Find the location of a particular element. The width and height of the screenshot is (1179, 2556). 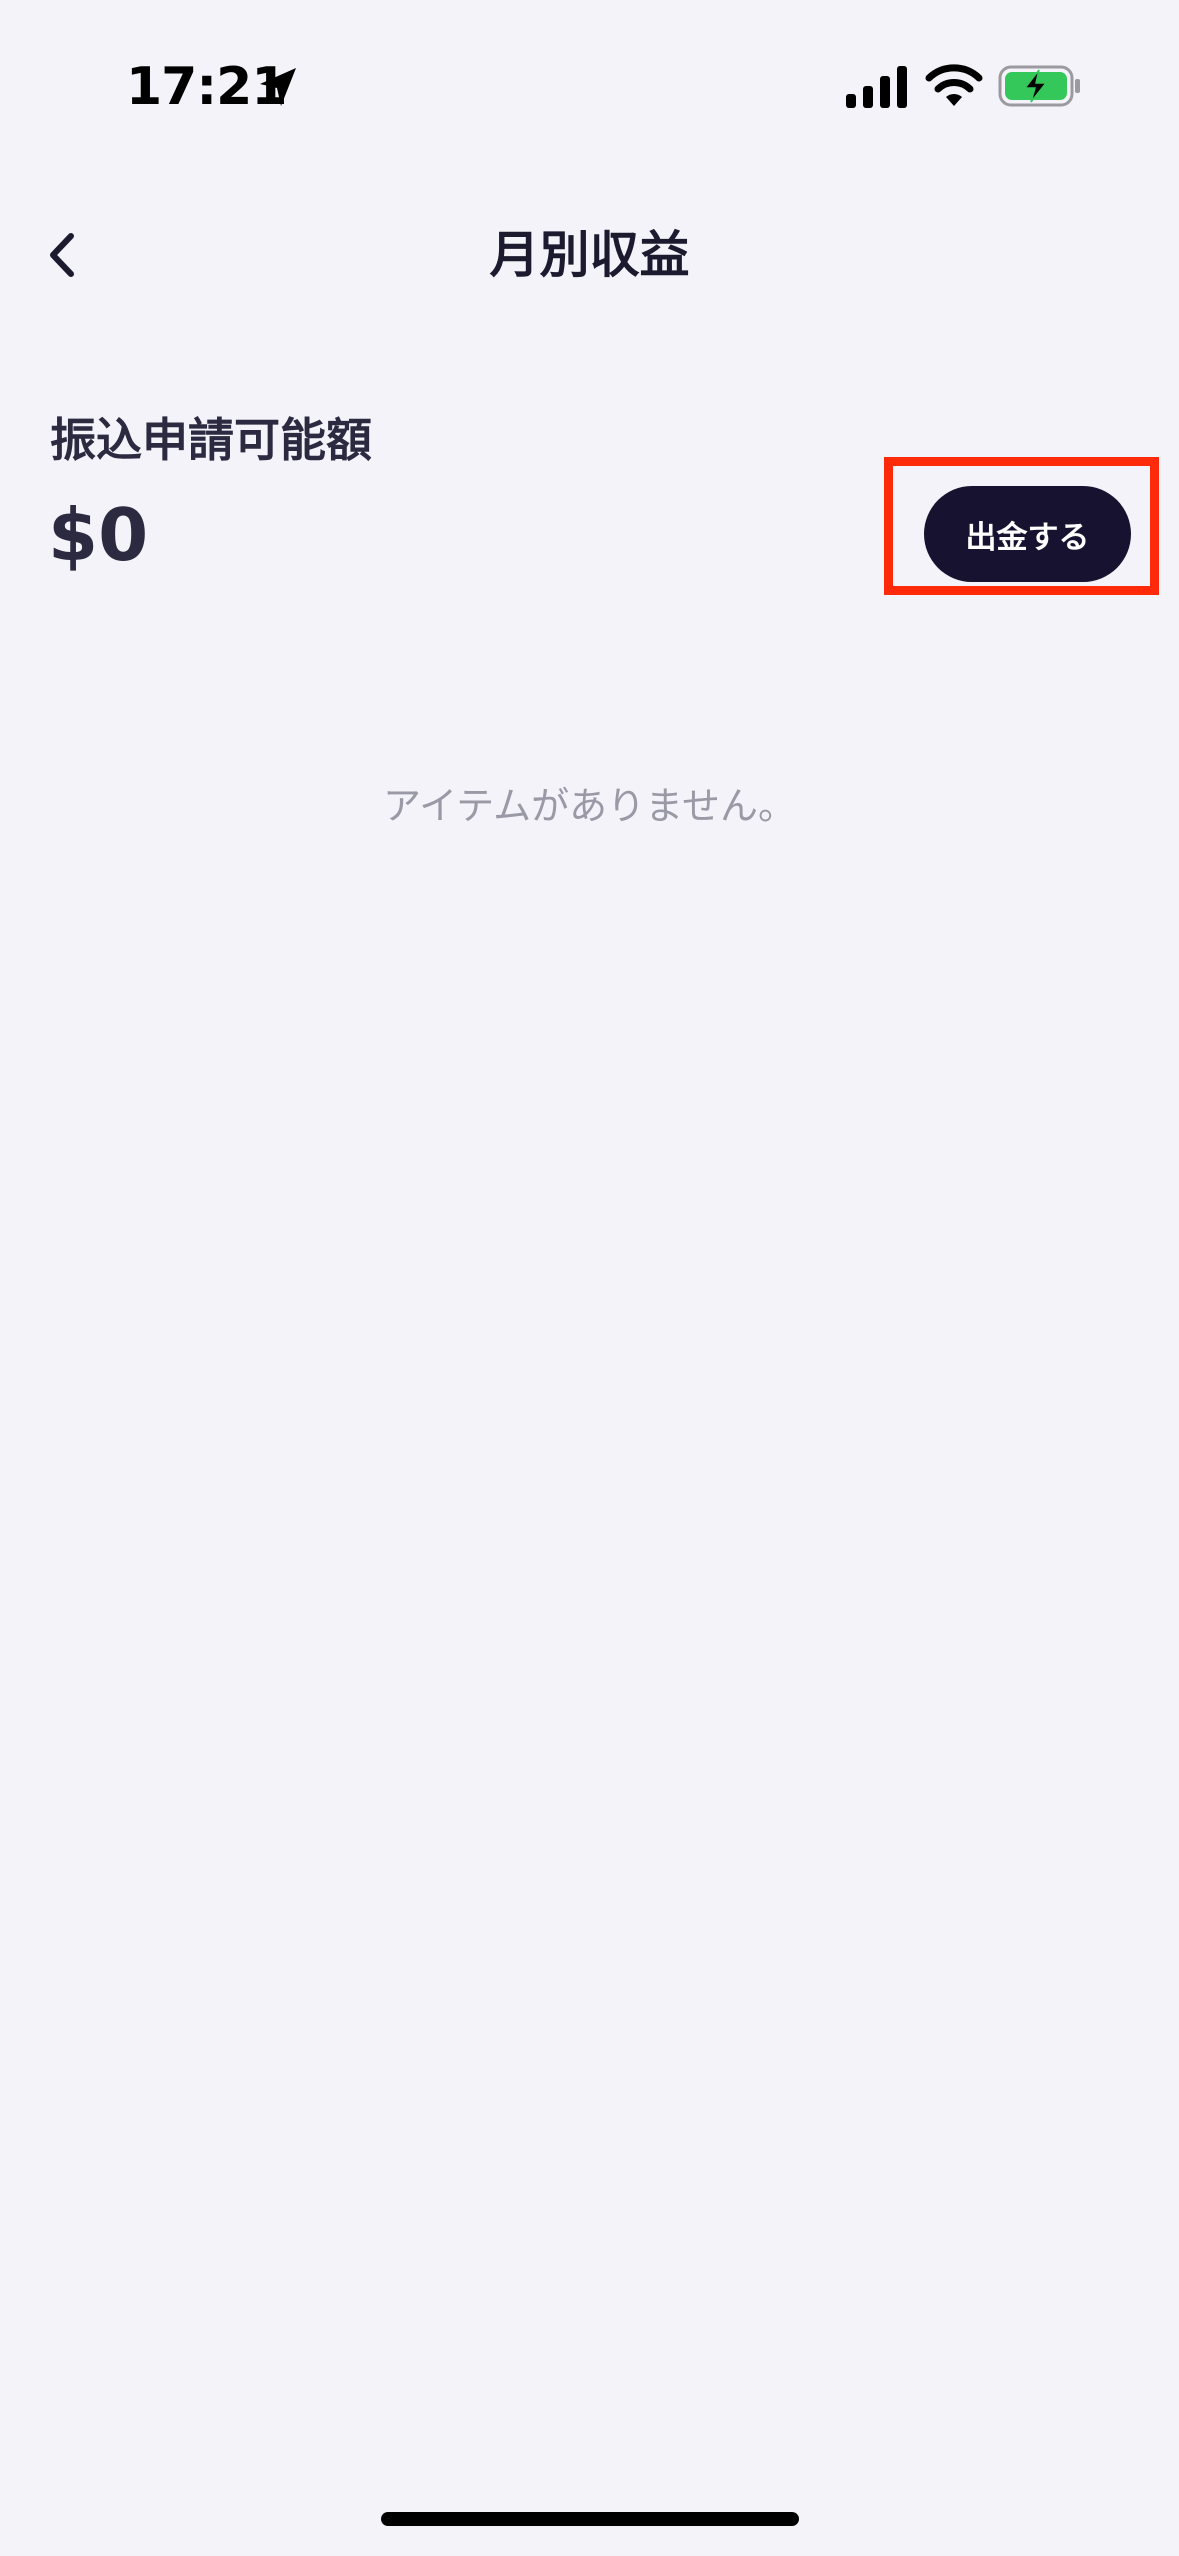

empty-list-message: アイテムがありません。 is located at coordinates (589, 806).